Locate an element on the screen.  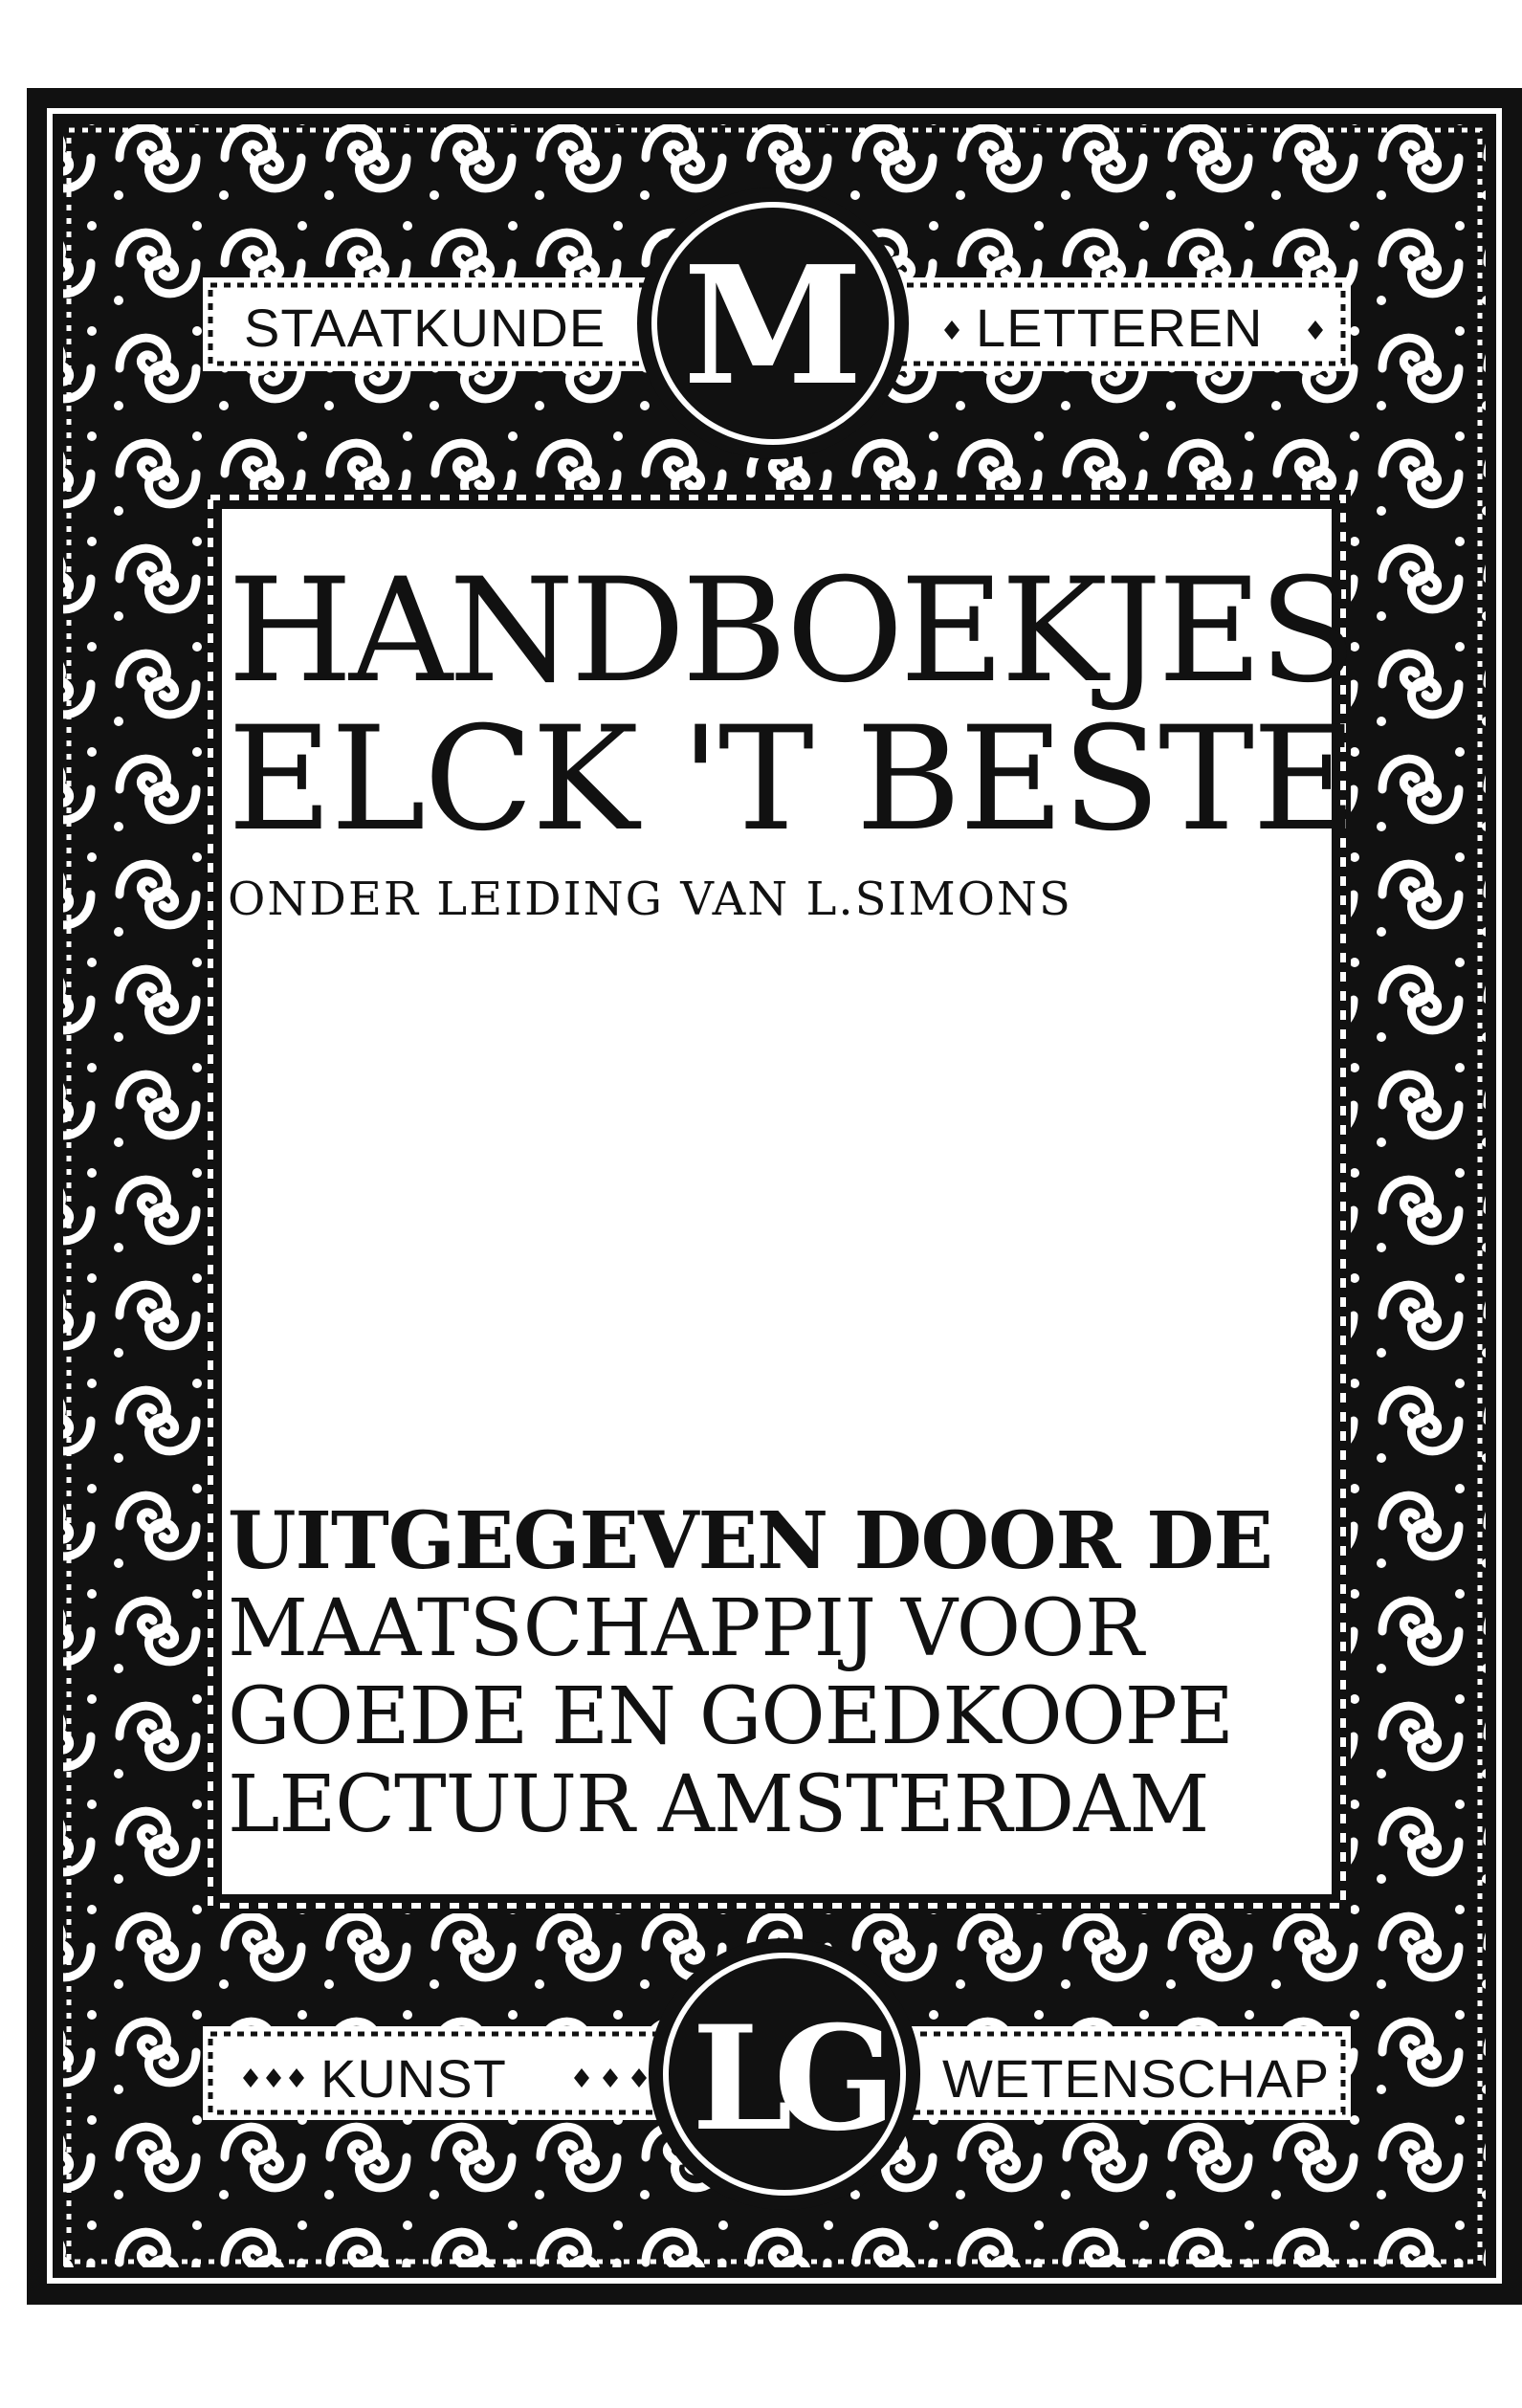
publisher-line-3: GOEDE EN GOEDKOOPE is located at coordinates (731, 1716).